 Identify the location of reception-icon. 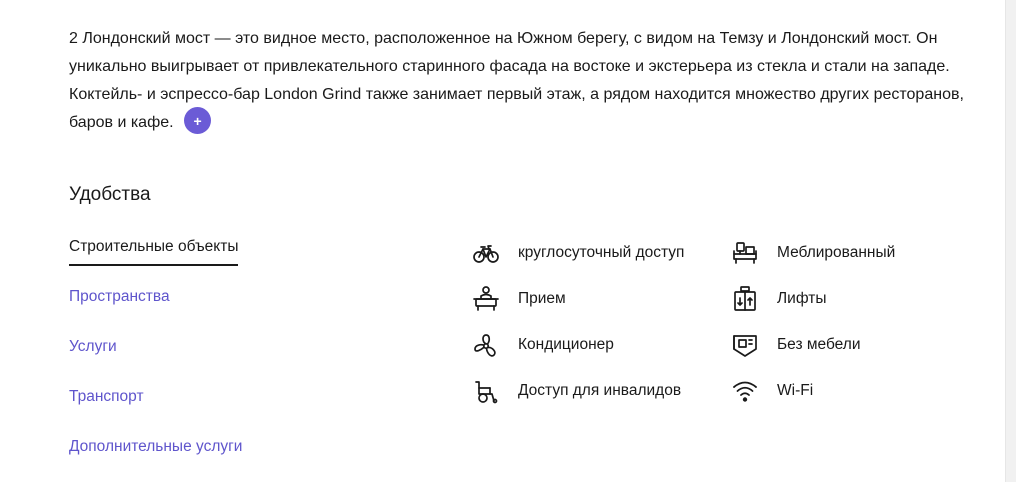
(486, 299).